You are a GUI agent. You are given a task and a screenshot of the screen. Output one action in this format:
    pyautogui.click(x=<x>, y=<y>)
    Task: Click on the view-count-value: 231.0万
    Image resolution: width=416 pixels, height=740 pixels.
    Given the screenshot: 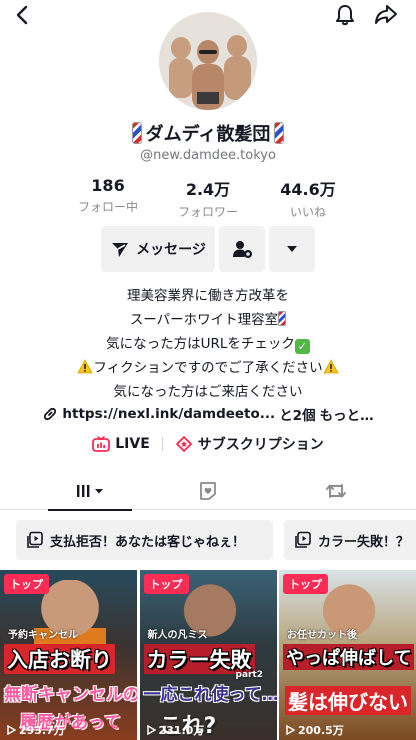 What is the action you would take?
    pyautogui.click(x=181, y=730)
    